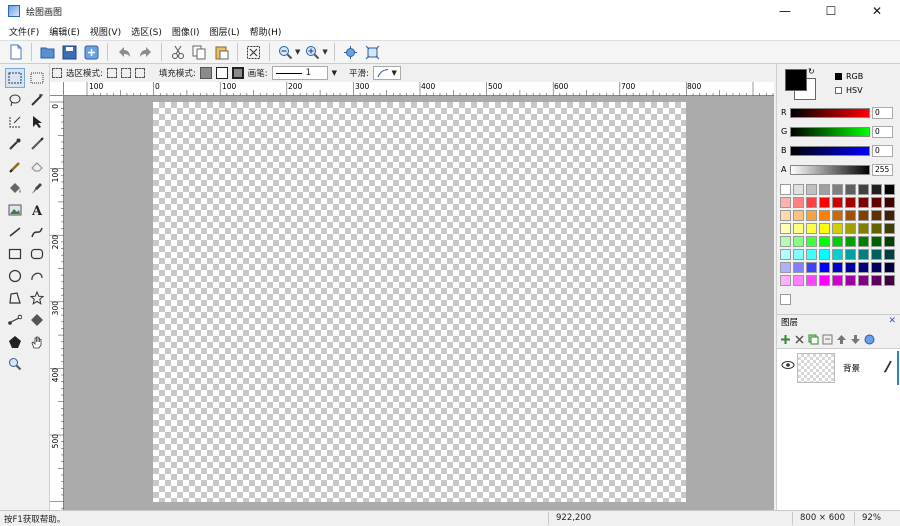  What do you see at coordinates (285, 52) in the screenshot?
I see `zoom-out-icon` at bounding box center [285, 52].